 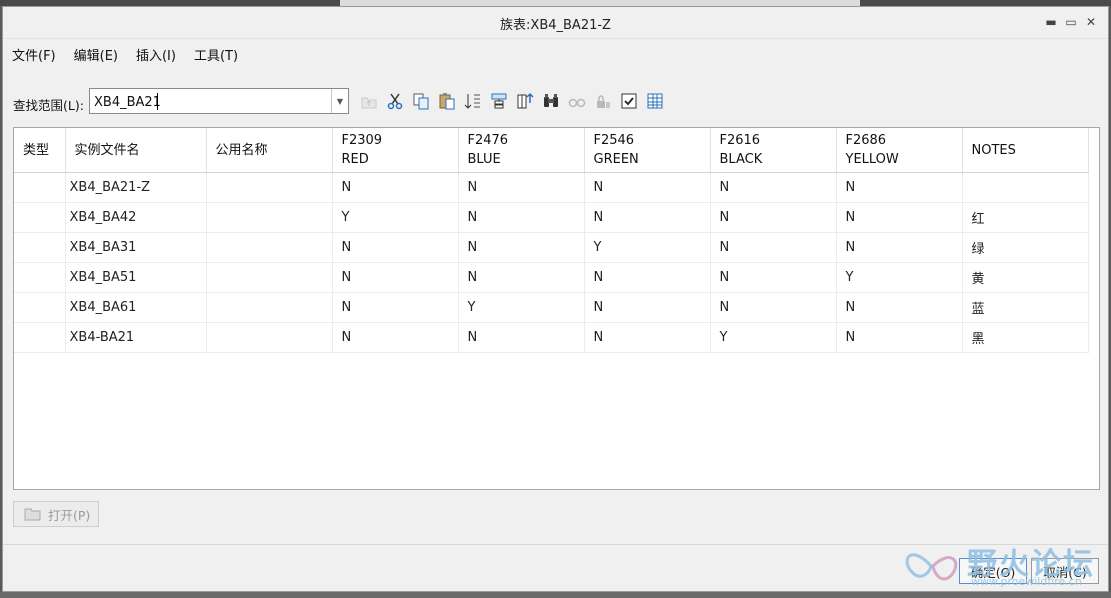 What do you see at coordinates (368, 100) in the screenshot?
I see `go-up-icon` at bounding box center [368, 100].